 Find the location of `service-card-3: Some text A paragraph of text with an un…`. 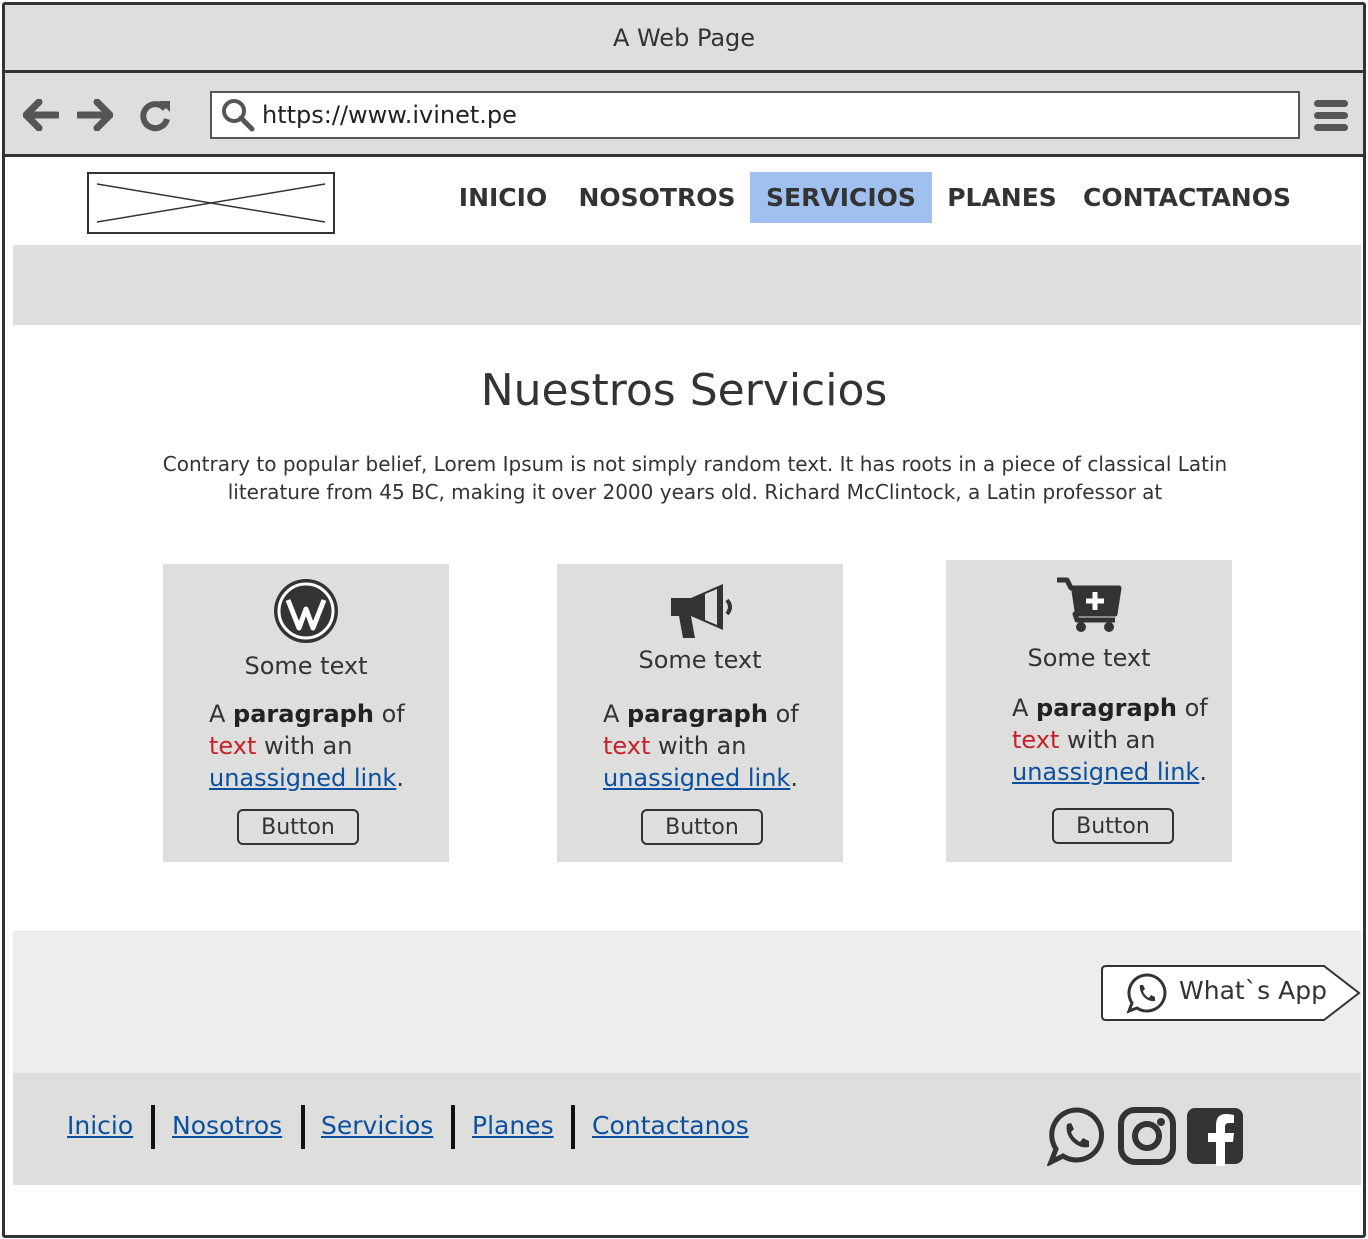

service-card-3: Some text A paragraph of text with an un… is located at coordinates (1089, 711).